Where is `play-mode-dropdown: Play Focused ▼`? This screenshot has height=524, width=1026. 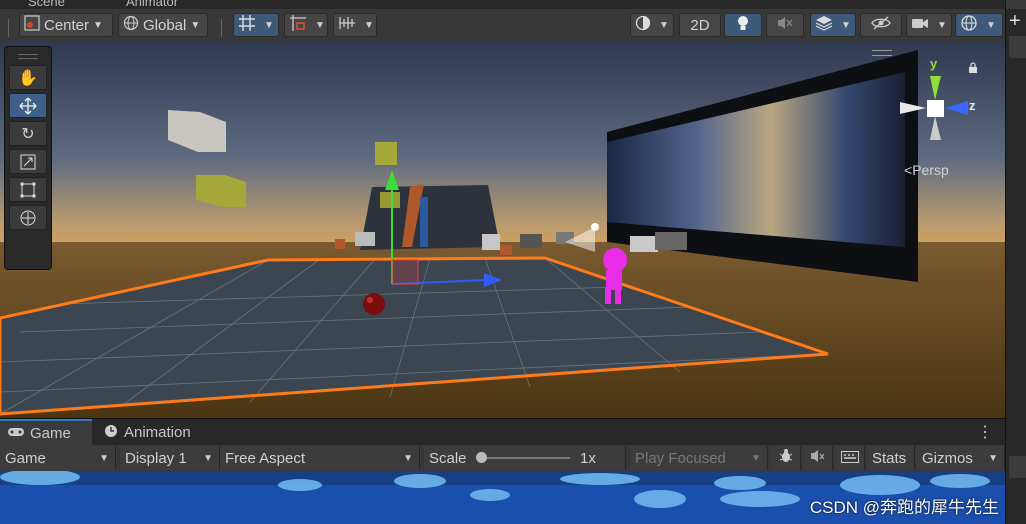 play-mode-dropdown: Play Focused ▼ is located at coordinates (699, 458).